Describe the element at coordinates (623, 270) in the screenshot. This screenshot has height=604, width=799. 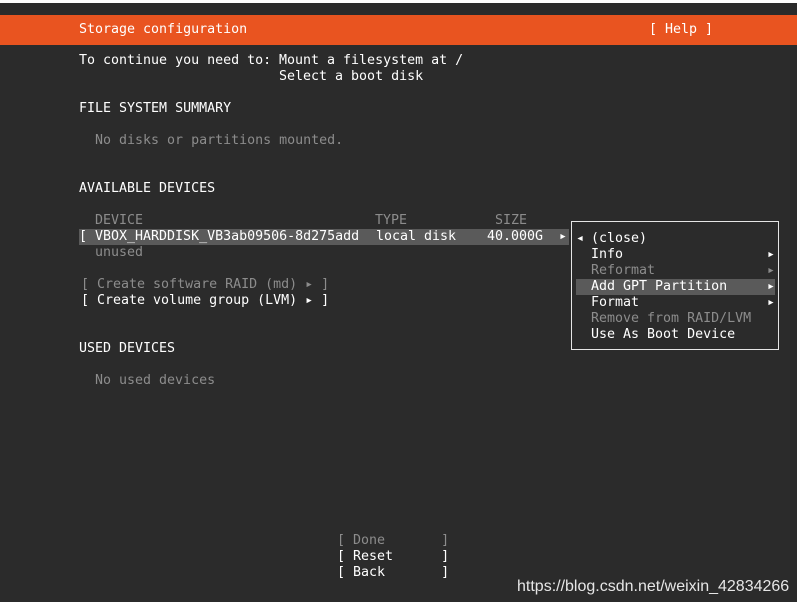
I see `menu-item-label: Reformat` at that location.